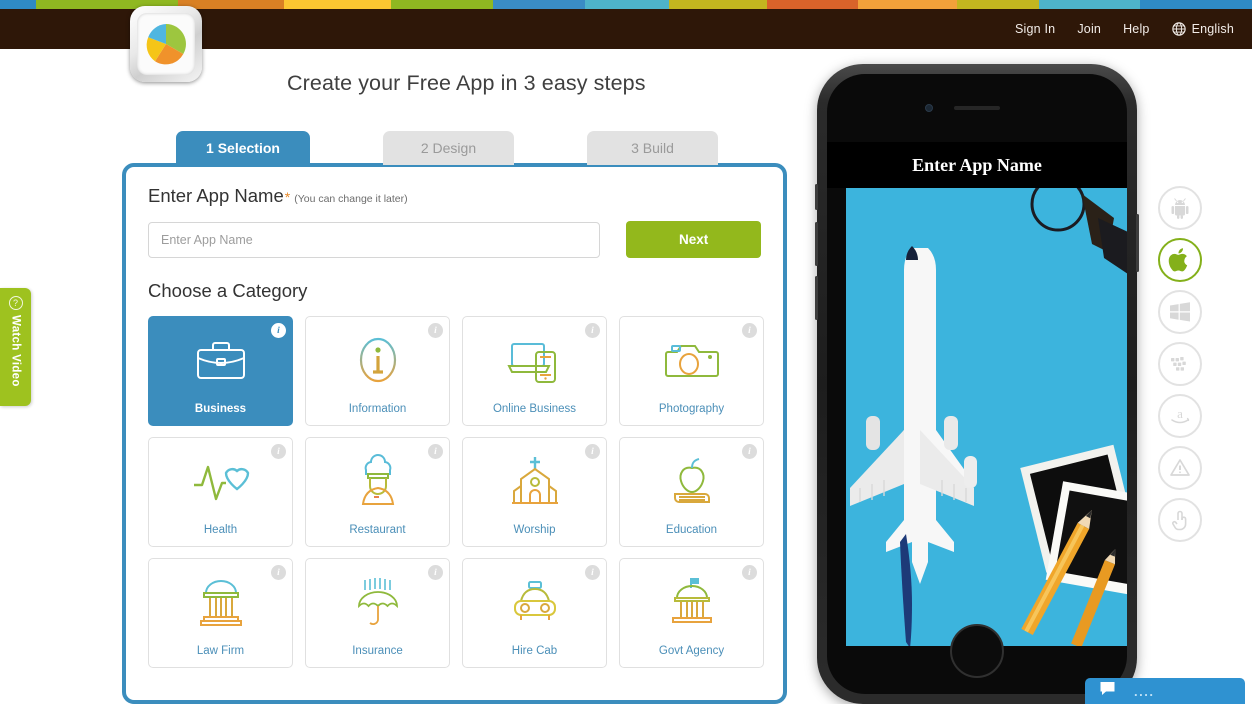 This screenshot has width=1252, height=704. Describe the element at coordinates (1136, 29) in the screenshot. I see `help-link: Help` at that location.